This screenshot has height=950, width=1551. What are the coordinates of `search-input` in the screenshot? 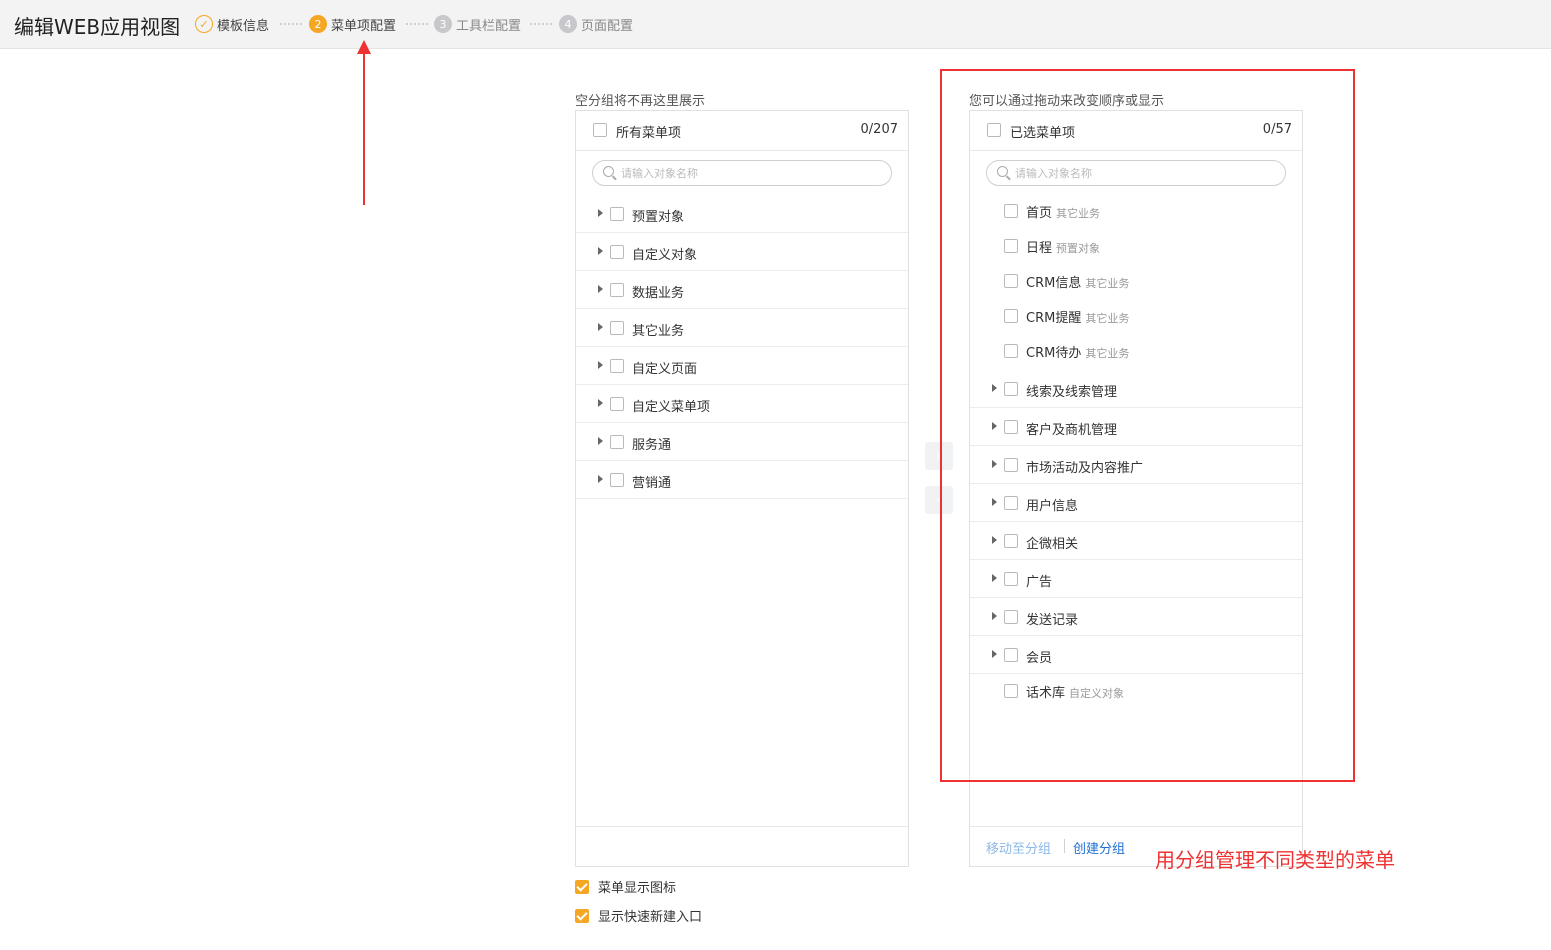 It's located at (736, 173).